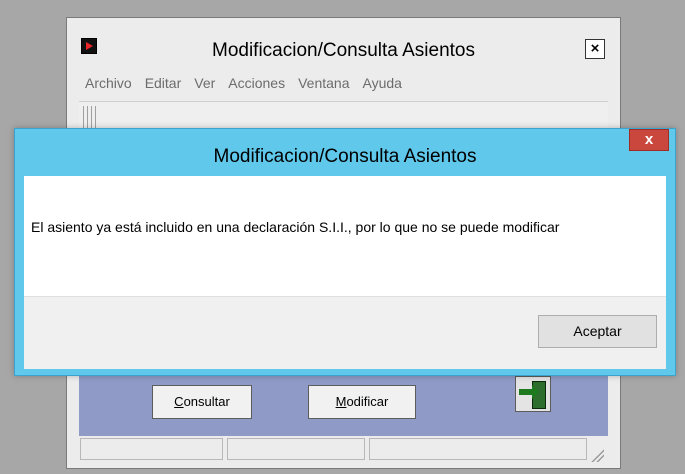  Describe the element at coordinates (206, 401) in the screenshot. I see `consultar-label: onsultar` at that location.